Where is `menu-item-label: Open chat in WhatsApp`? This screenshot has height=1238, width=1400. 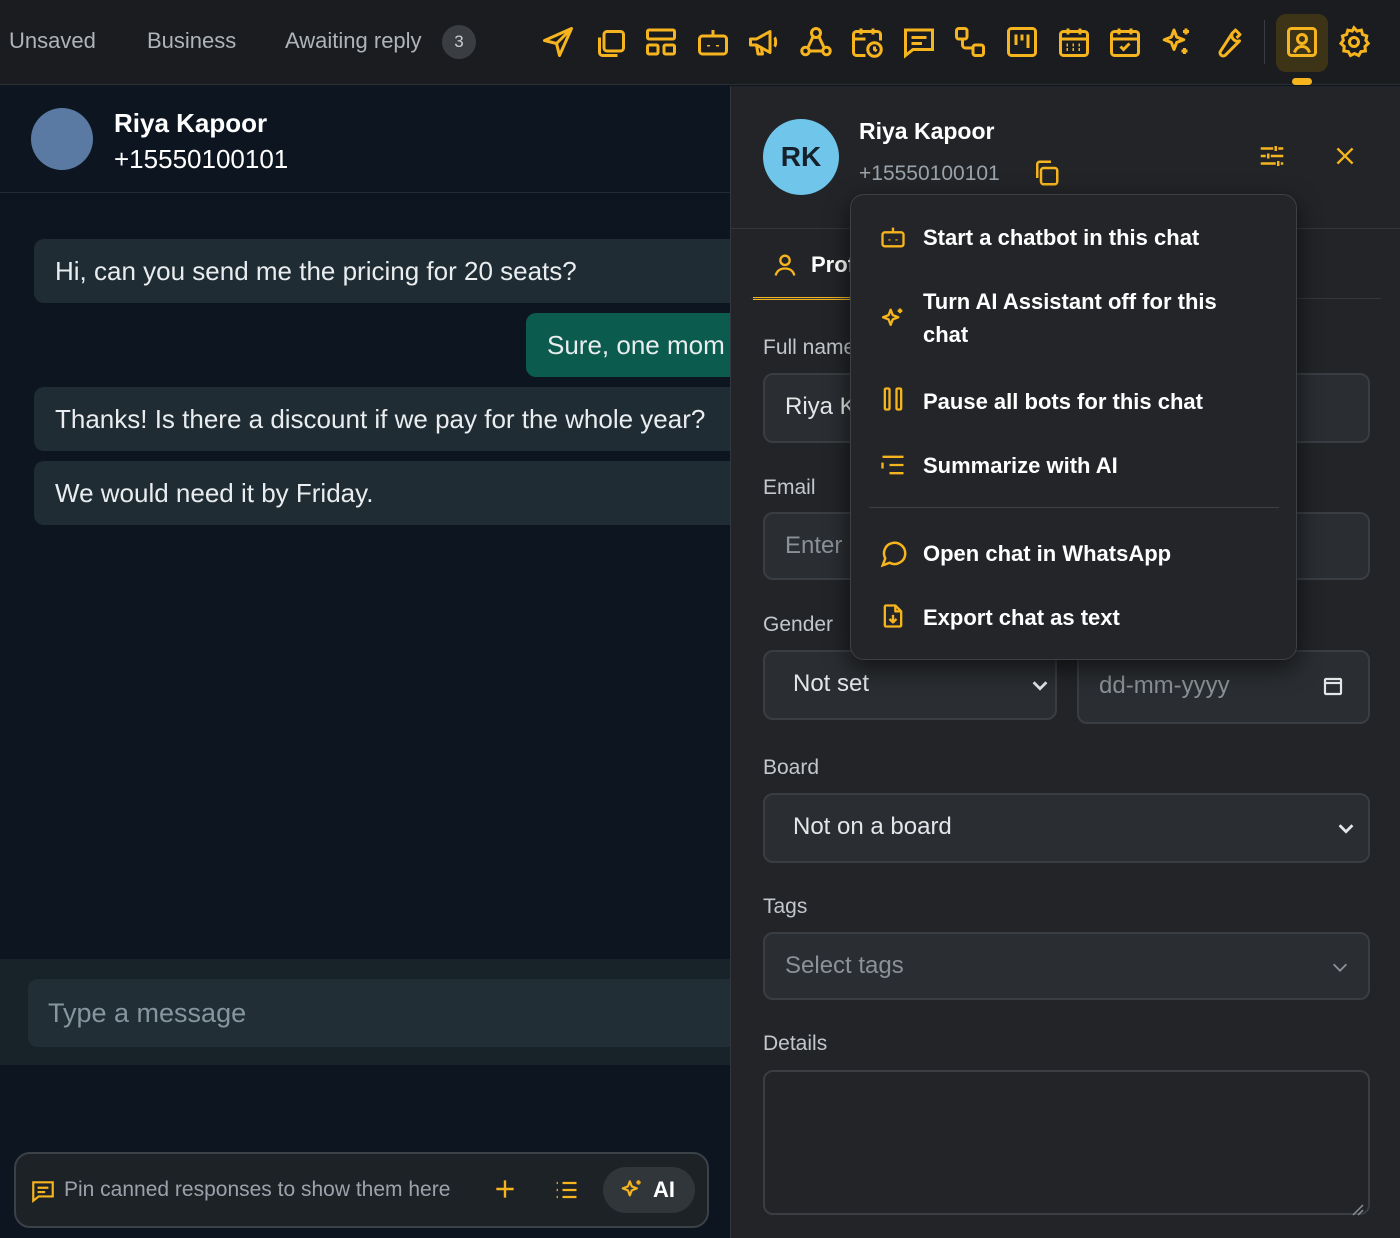 menu-item-label: Open chat in WhatsApp is located at coordinates (1047, 553).